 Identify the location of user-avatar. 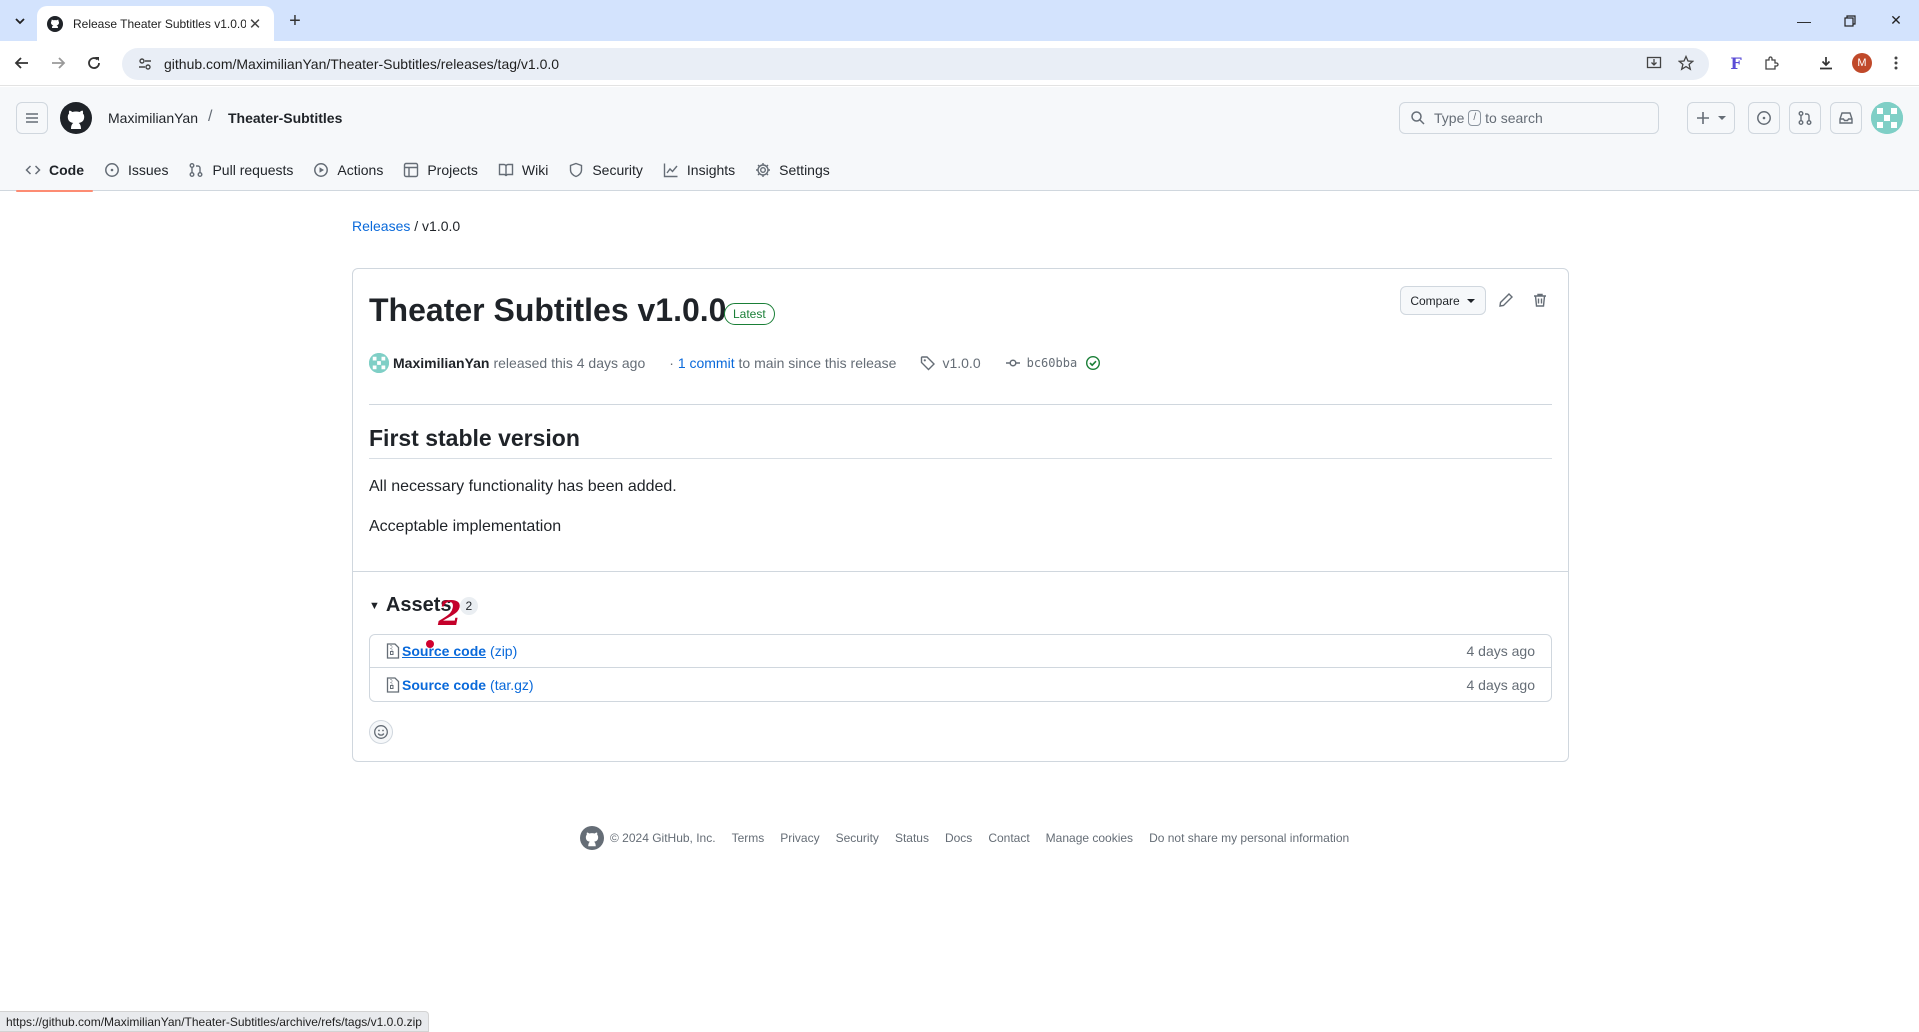
(1887, 118).